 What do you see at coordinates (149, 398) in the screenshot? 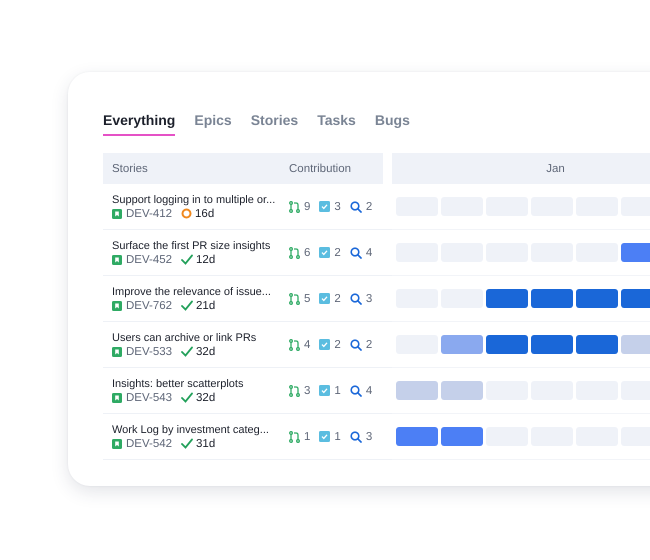
I see `story-id: DEV-543` at bounding box center [149, 398].